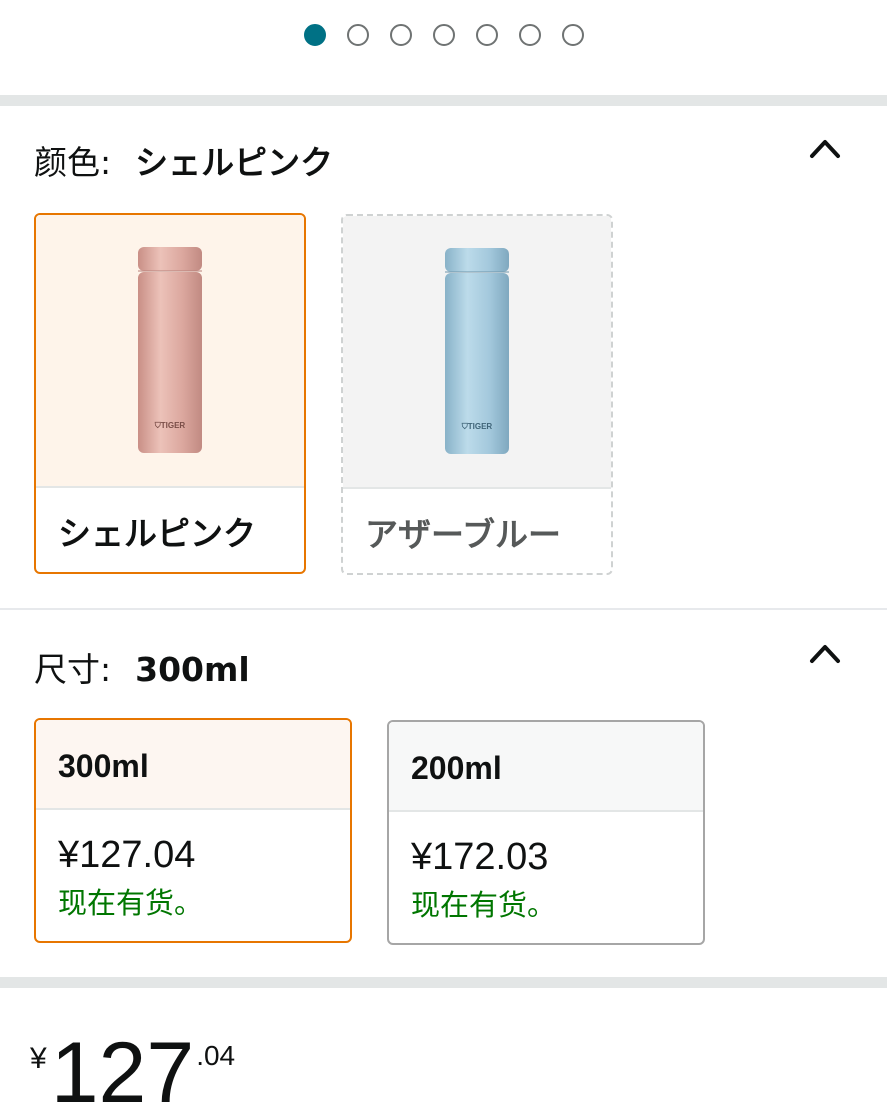 This screenshot has width=887, height=1110. Describe the element at coordinates (216, 1055) in the screenshot. I see `price-fraction: .04` at that location.